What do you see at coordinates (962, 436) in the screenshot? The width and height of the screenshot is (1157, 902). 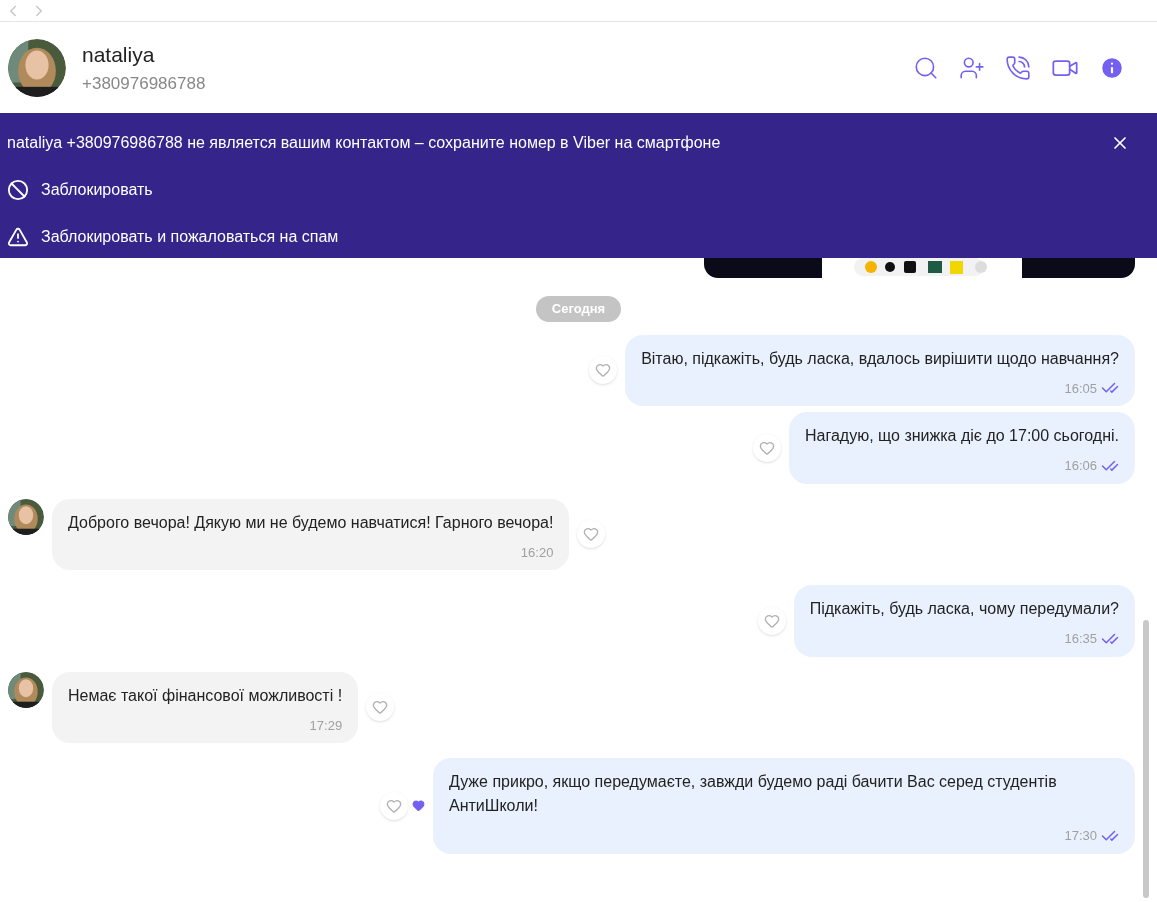 I see `message-text: Нагадую, що знижка діє до 17:00 сьогодні.` at bounding box center [962, 436].